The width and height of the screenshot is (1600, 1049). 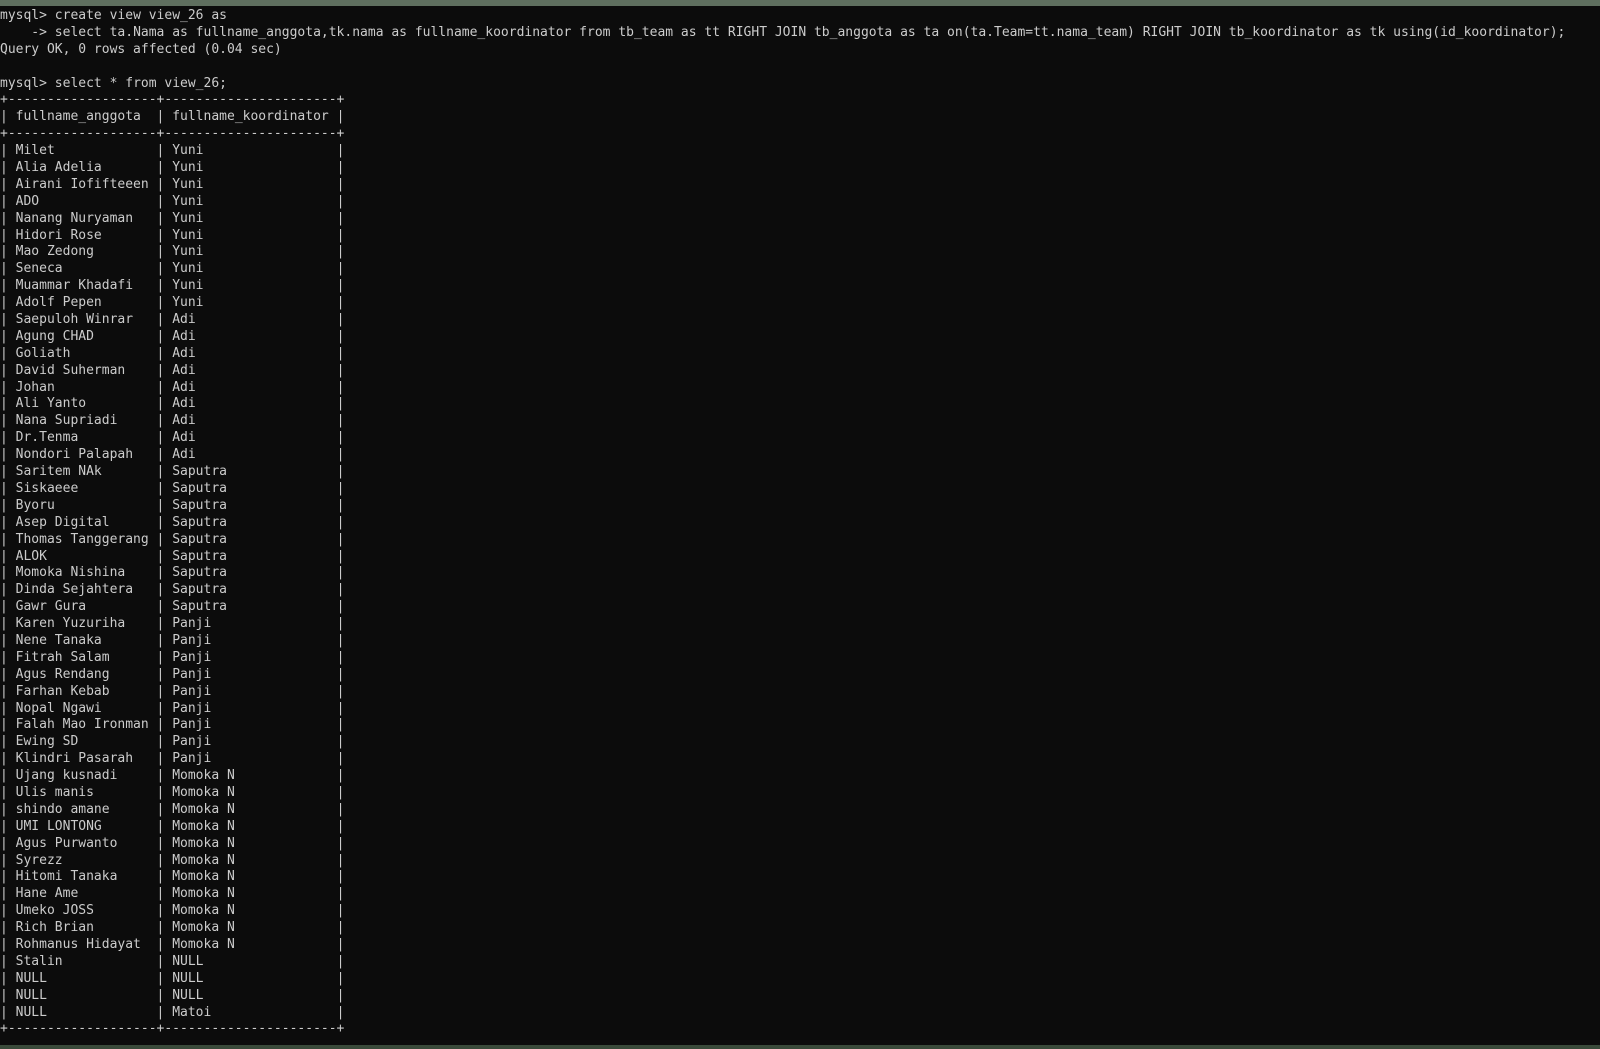 I want to click on continuation-prompt: ->, so click(x=27, y=32).